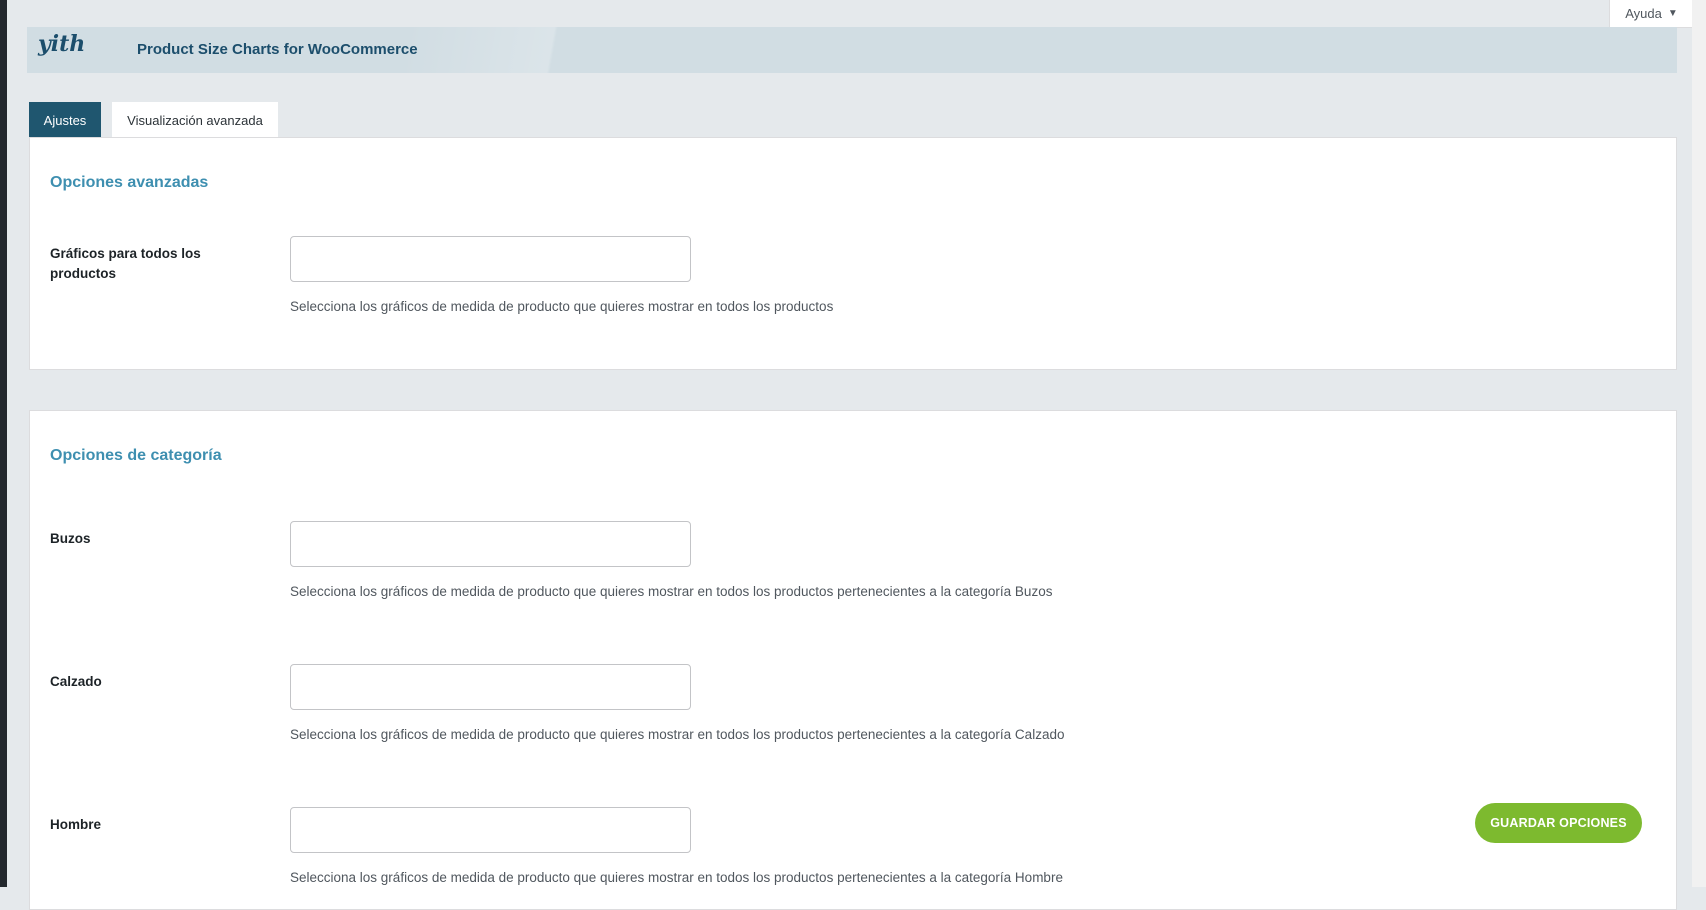 The width and height of the screenshot is (1706, 910). I want to click on caret-down-icon: ▼, so click(1672, 13).